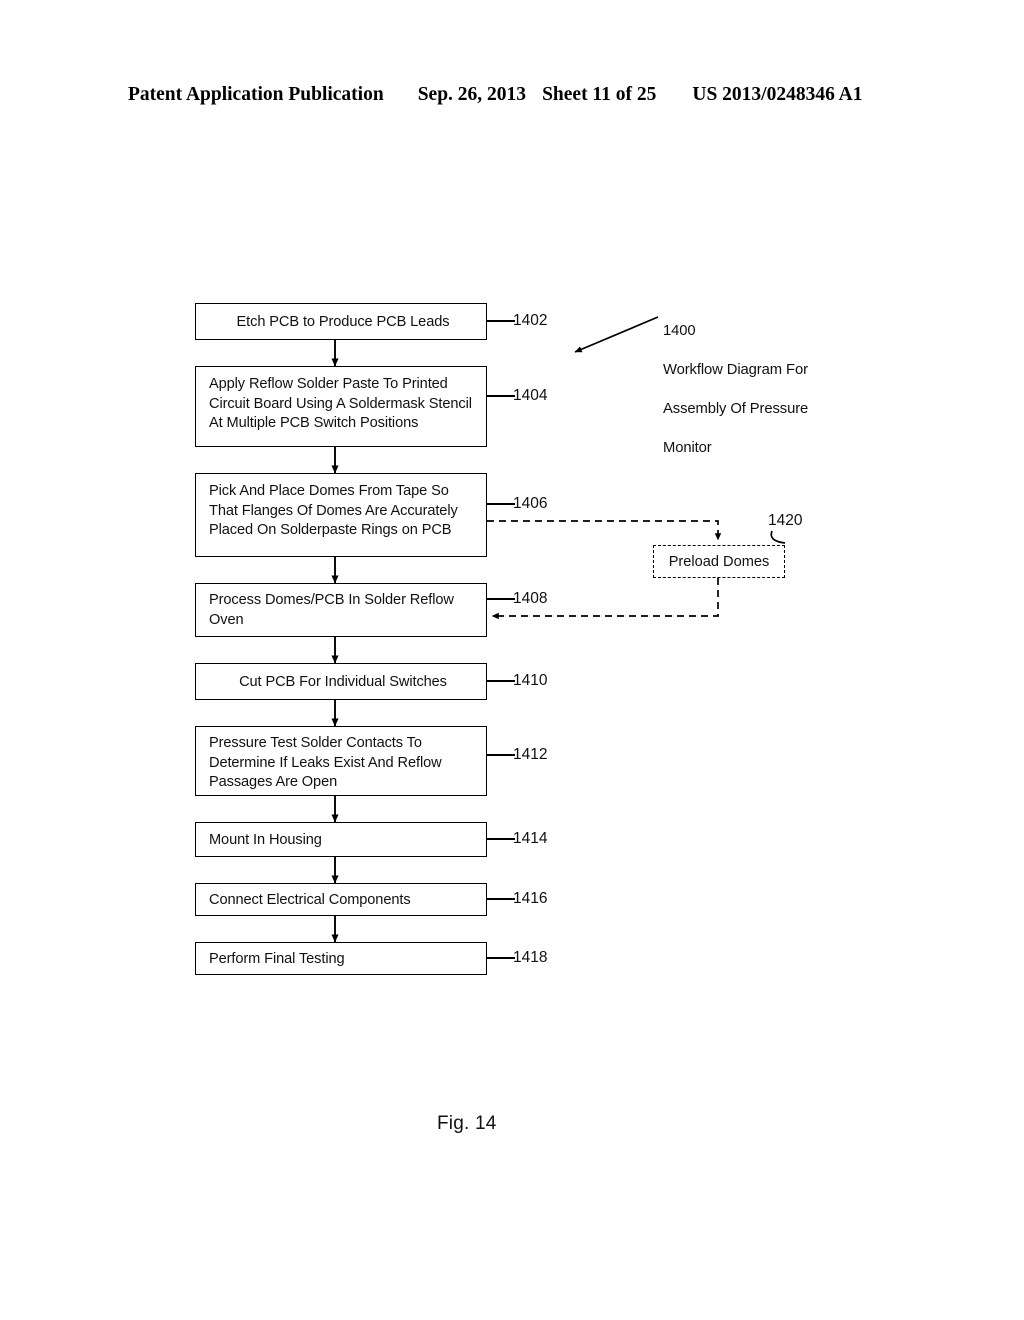 The width and height of the screenshot is (1024, 1320). Describe the element at coordinates (530, 598) in the screenshot. I see `refnum-1408: 1408` at that location.